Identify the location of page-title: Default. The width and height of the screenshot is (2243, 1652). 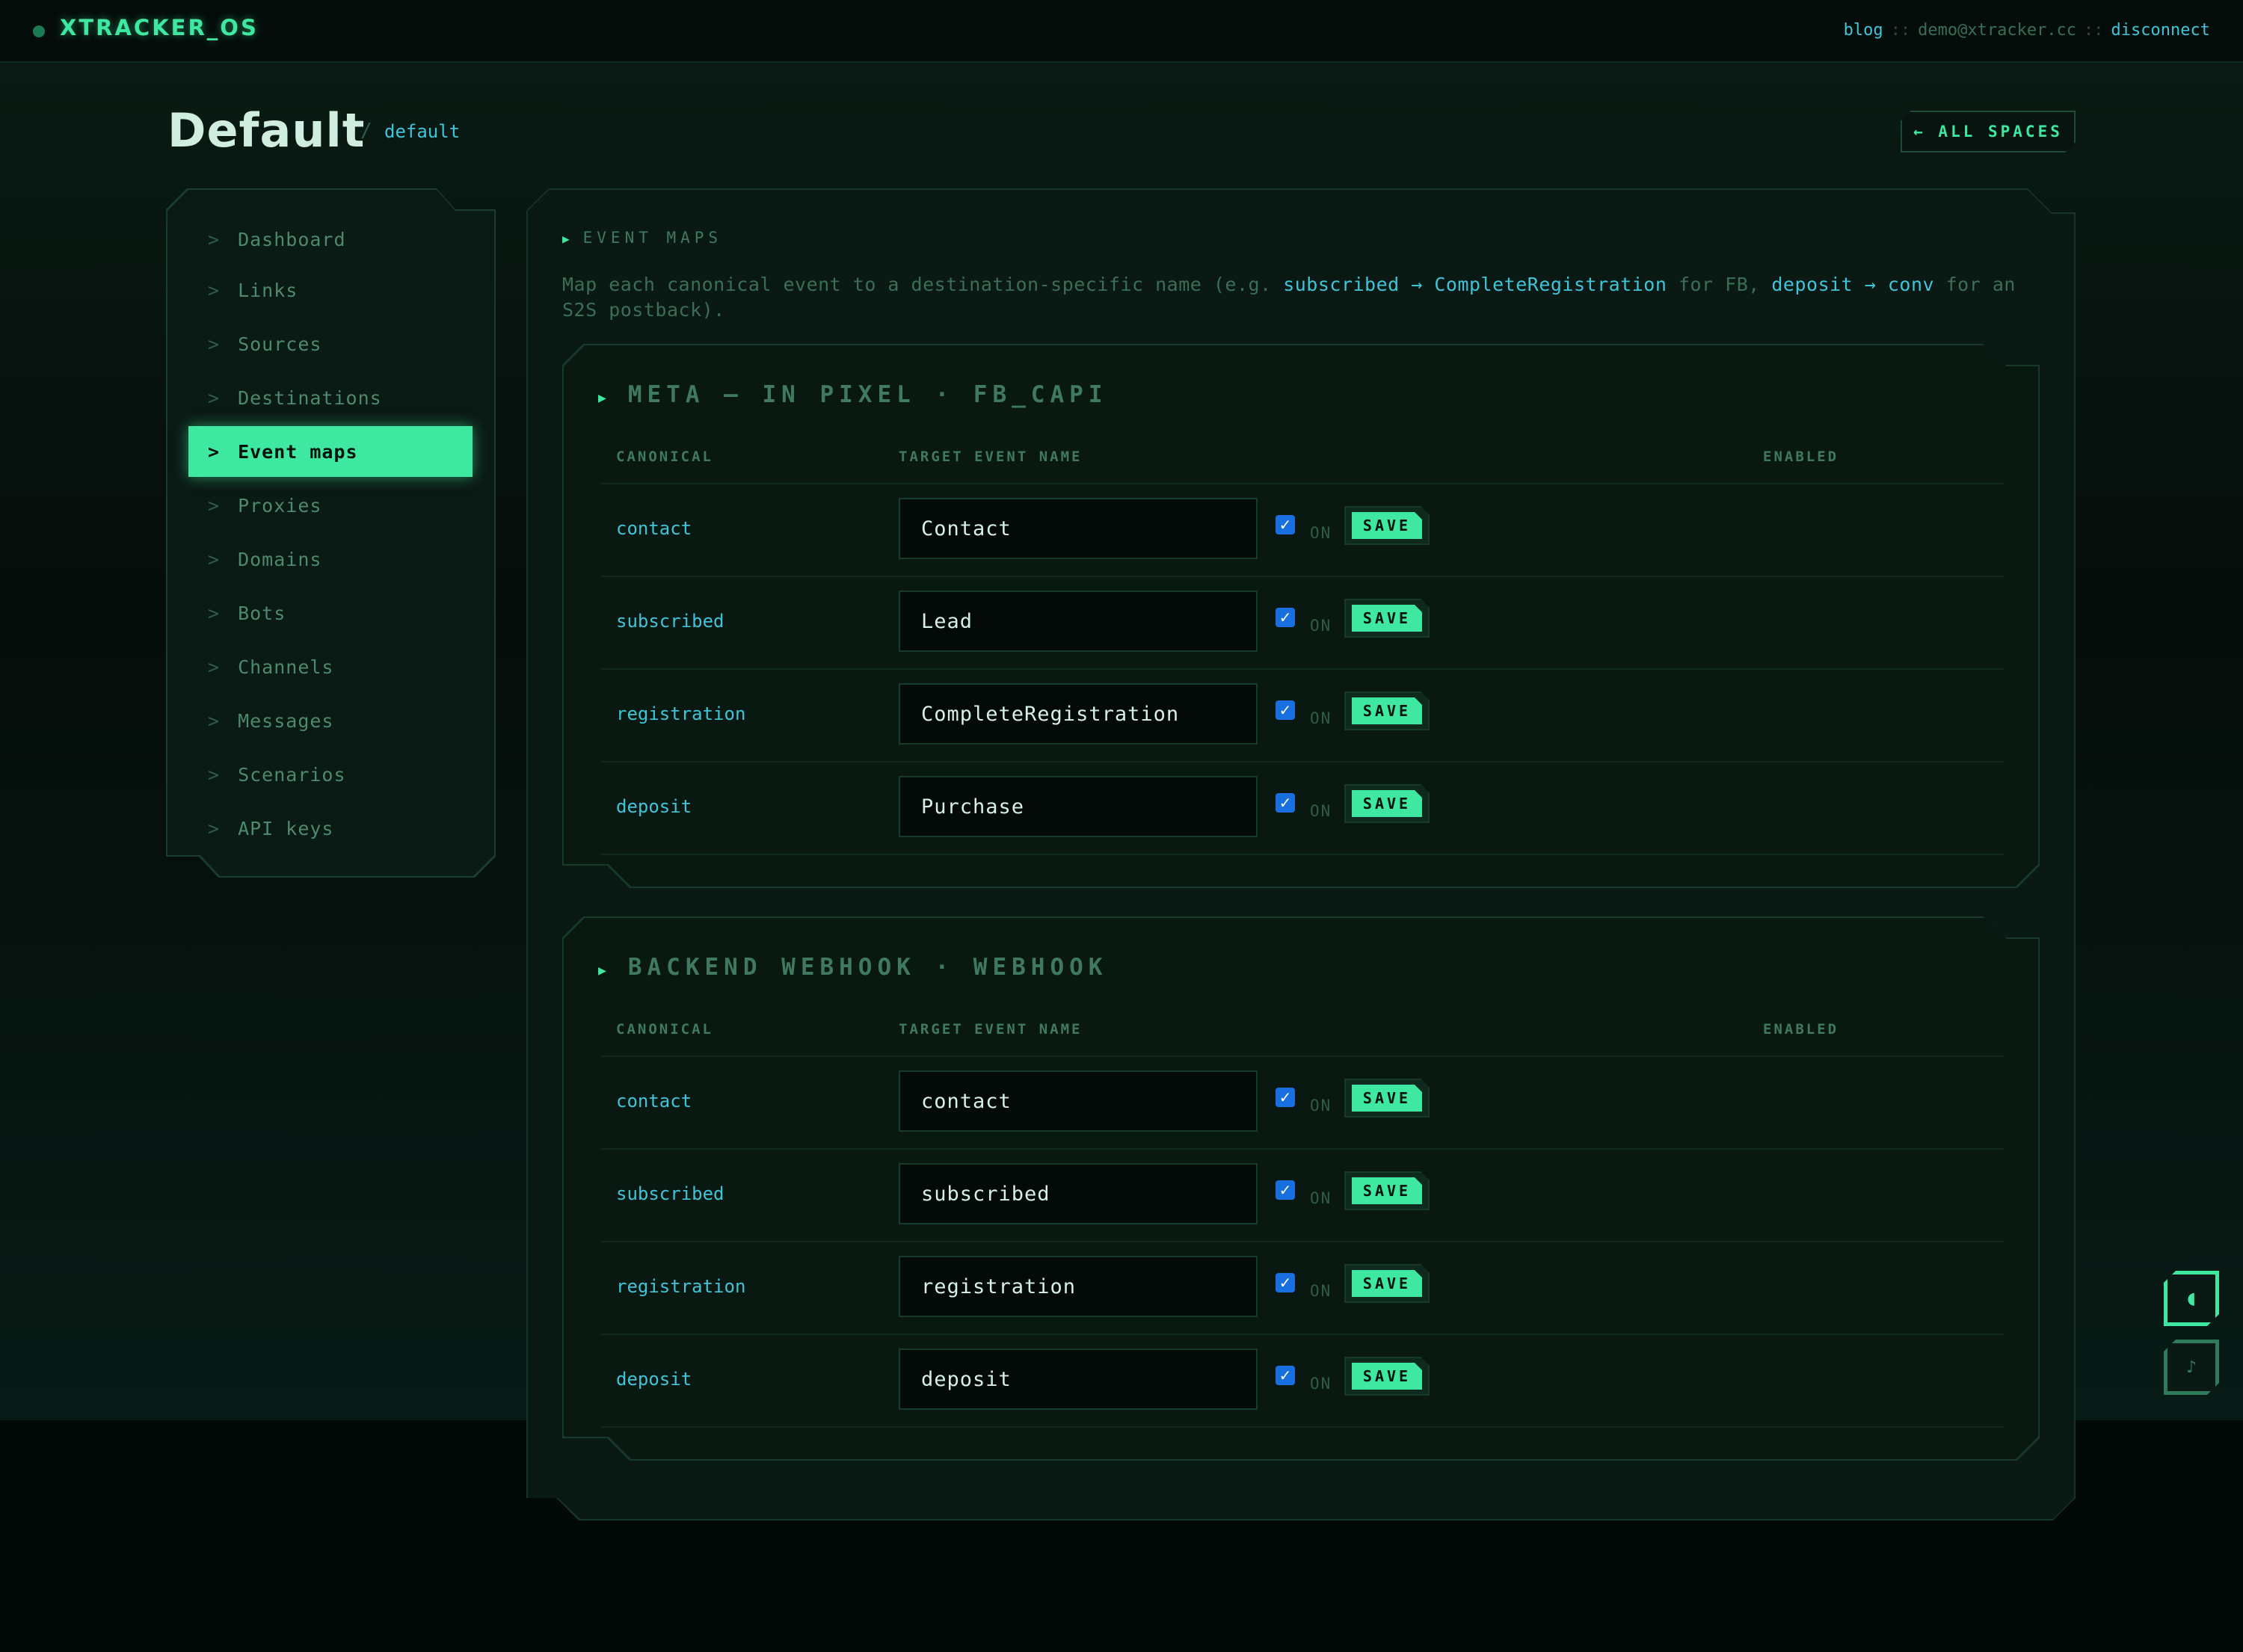
(266, 130).